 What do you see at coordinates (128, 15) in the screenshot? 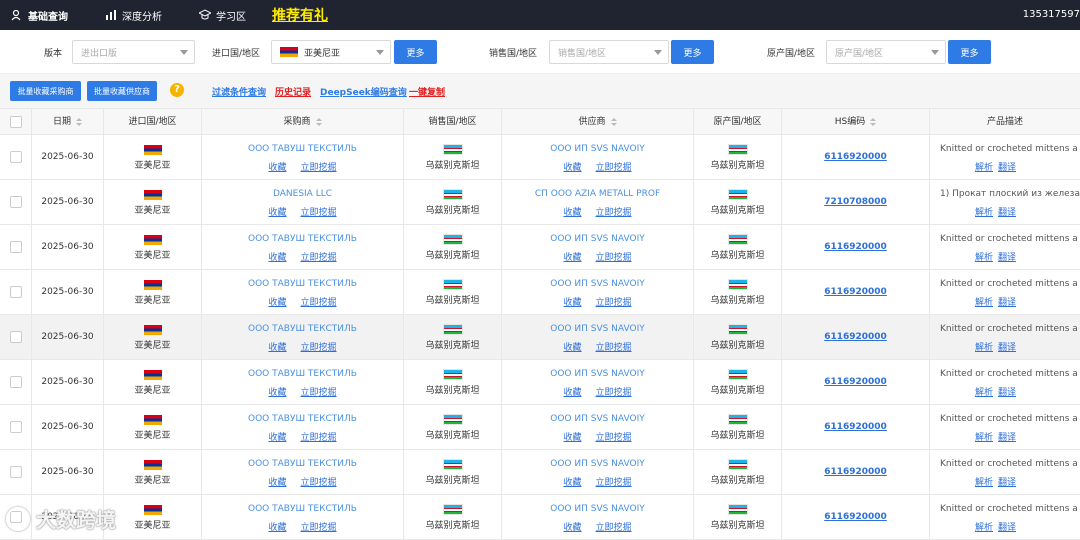
I see `nav-deep-analysis: 深度分析` at bounding box center [128, 15].